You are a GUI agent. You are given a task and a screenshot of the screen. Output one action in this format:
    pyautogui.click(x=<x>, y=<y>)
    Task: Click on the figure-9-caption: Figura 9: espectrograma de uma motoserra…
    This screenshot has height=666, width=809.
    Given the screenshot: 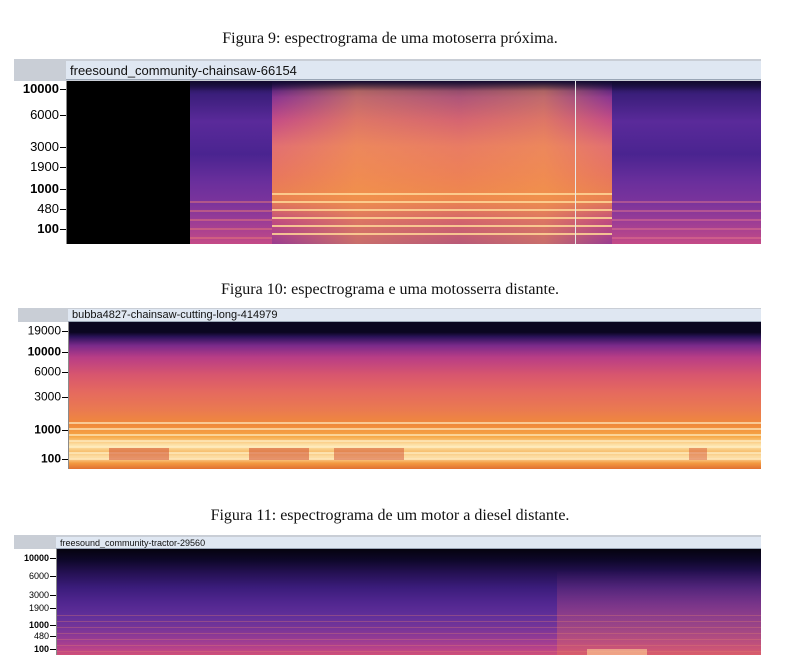 What is the action you would take?
    pyautogui.click(x=390, y=38)
    